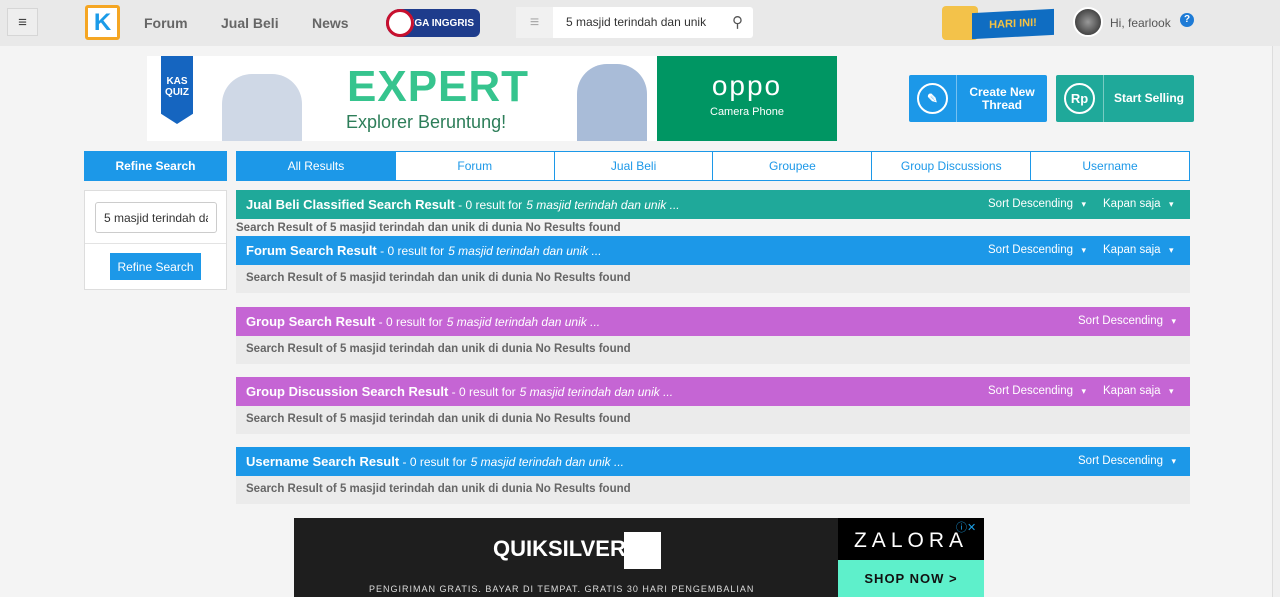  I want to click on quiksilver-logo: QUIKSILVER, so click(559, 548).